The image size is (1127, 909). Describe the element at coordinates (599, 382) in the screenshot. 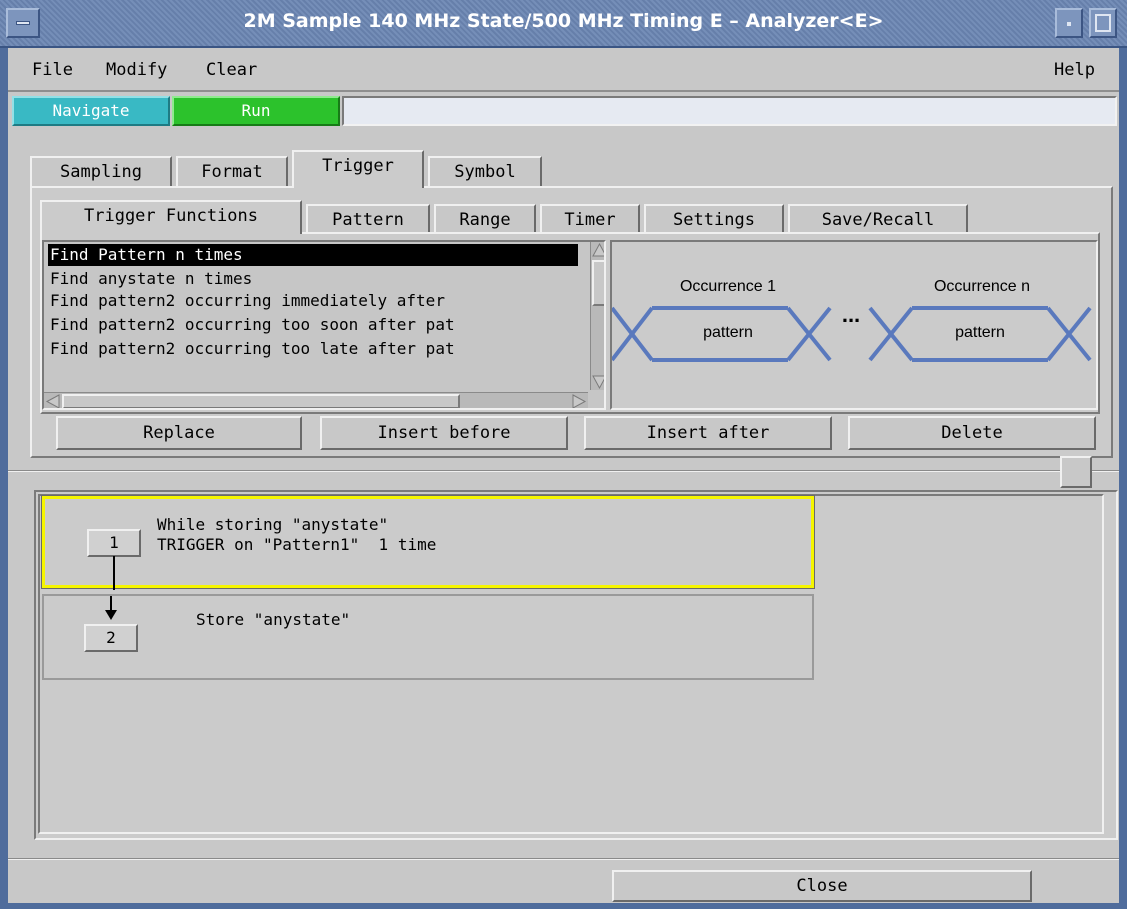

I see `scroll-down-arrow-icon` at that location.